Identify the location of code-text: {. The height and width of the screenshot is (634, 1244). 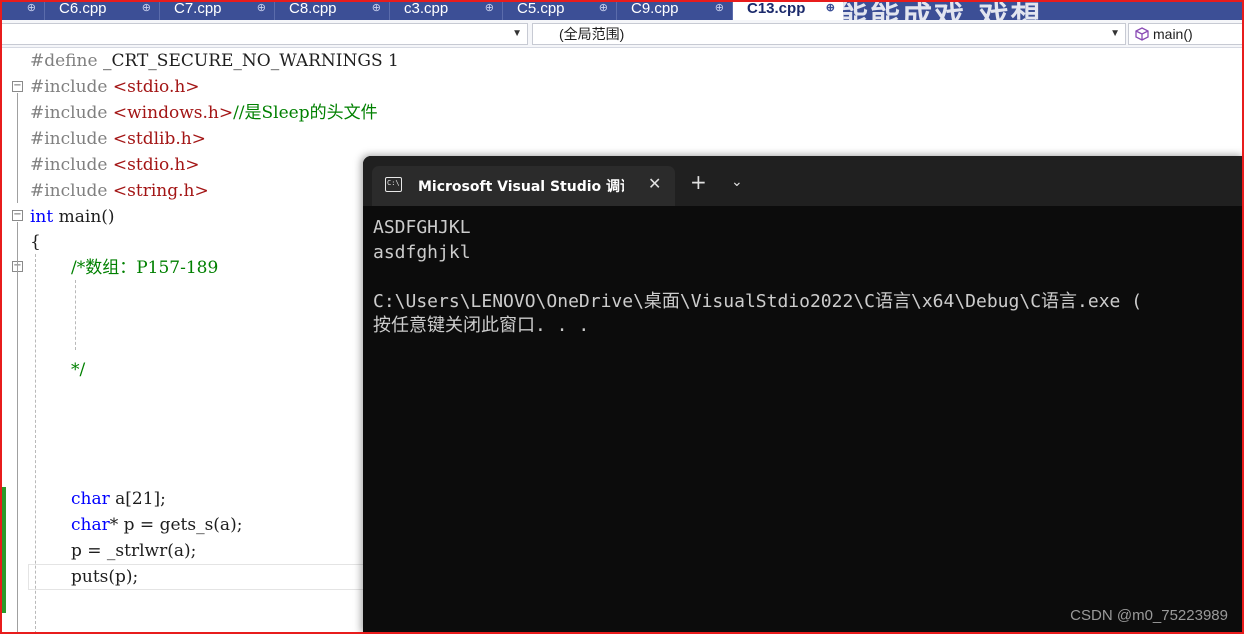
(35, 242).